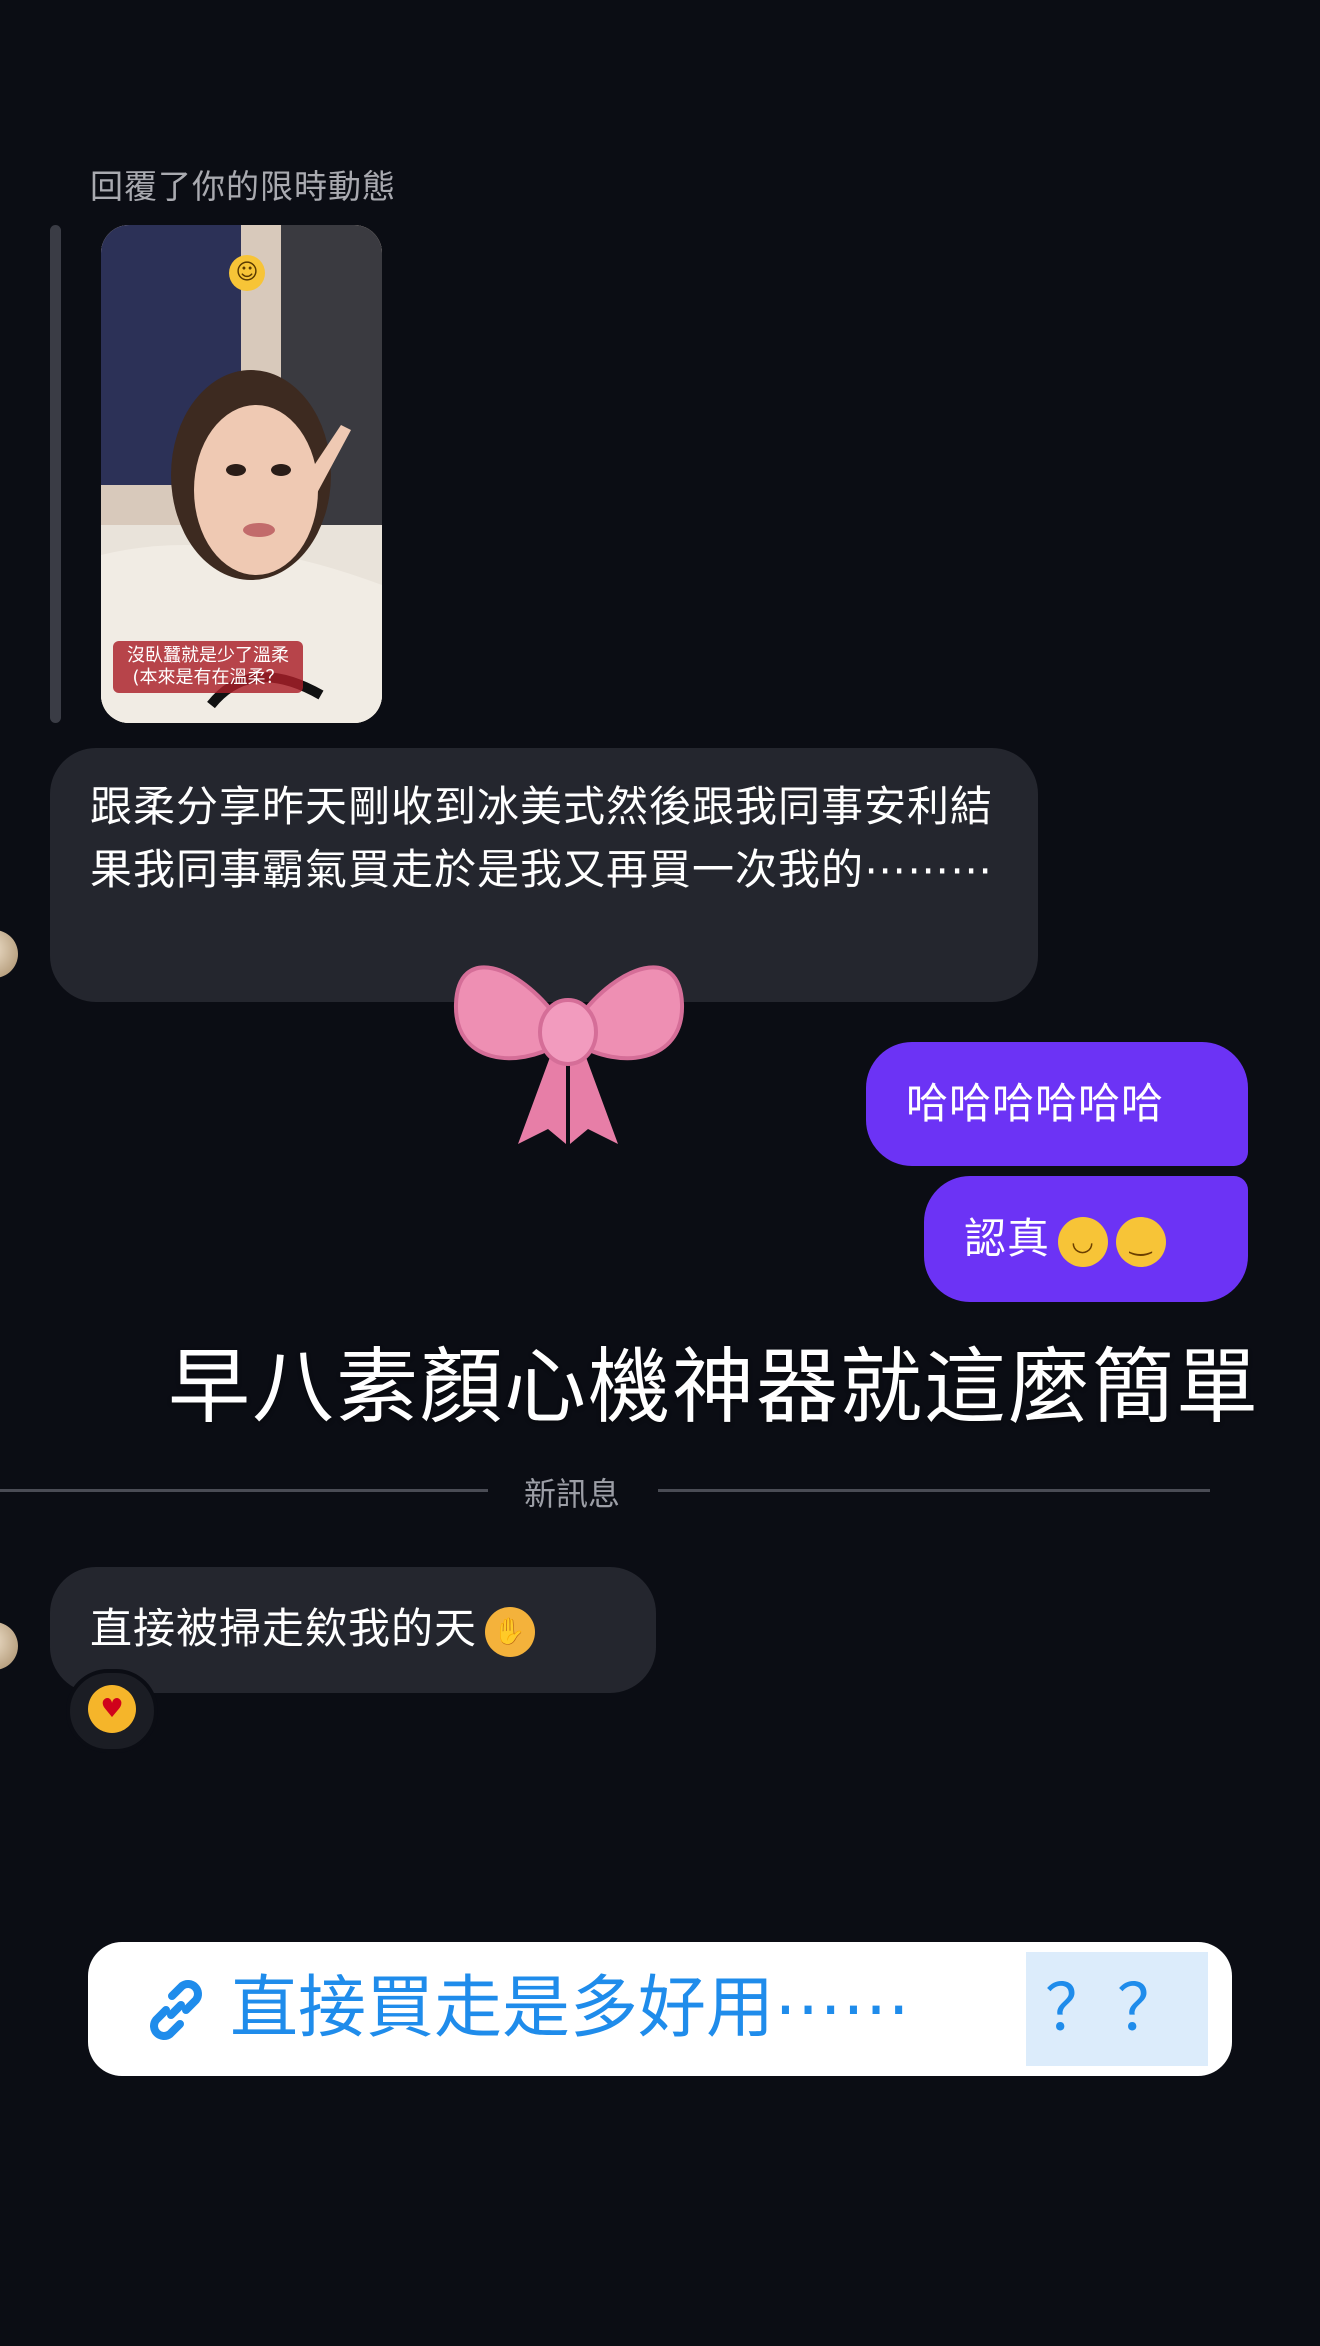 The width and height of the screenshot is (1320, 2346). I want to click on pink-bow-sticker, so click(568, 1051).